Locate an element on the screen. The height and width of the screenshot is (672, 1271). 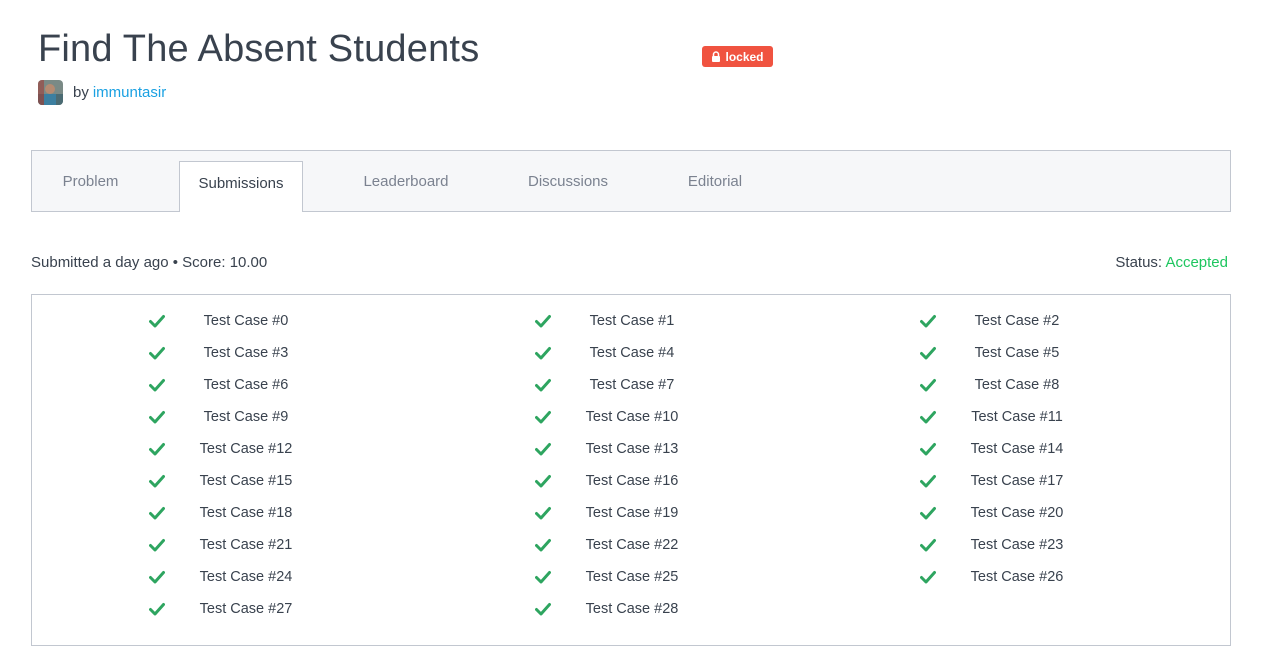
tab-discussions: Discussions is located at coordinates (568, 181).